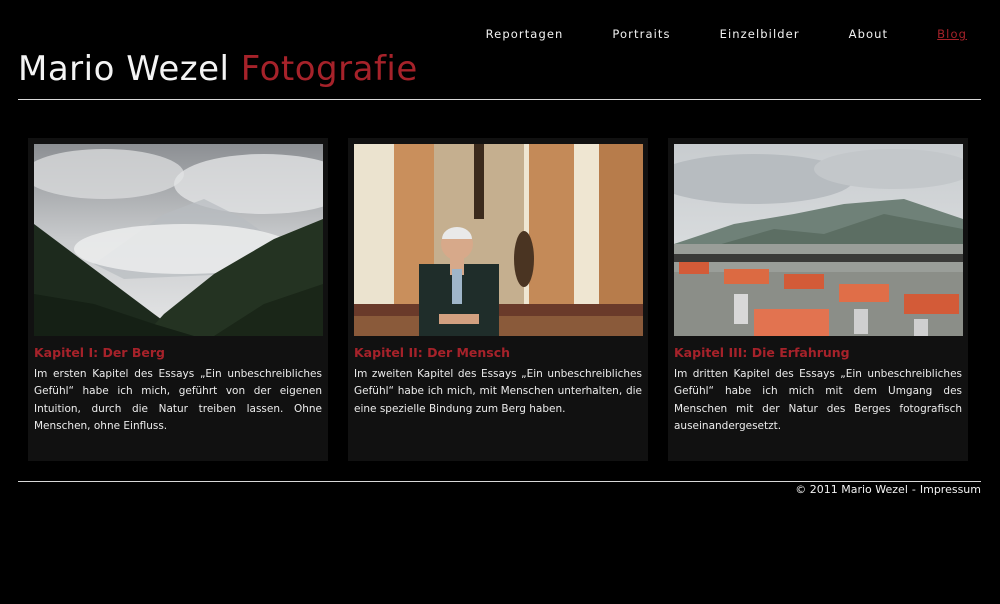 The height and width of the screenshot is (604, 1000). I want to click on portrait-photo, so click(498, 240).